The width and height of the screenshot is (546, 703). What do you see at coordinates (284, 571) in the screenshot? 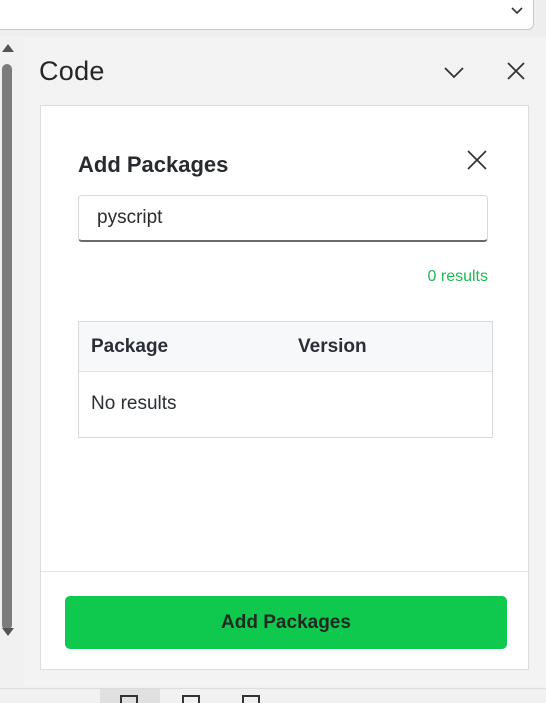
I see `footer-divider` at bounding box center [284, 571].